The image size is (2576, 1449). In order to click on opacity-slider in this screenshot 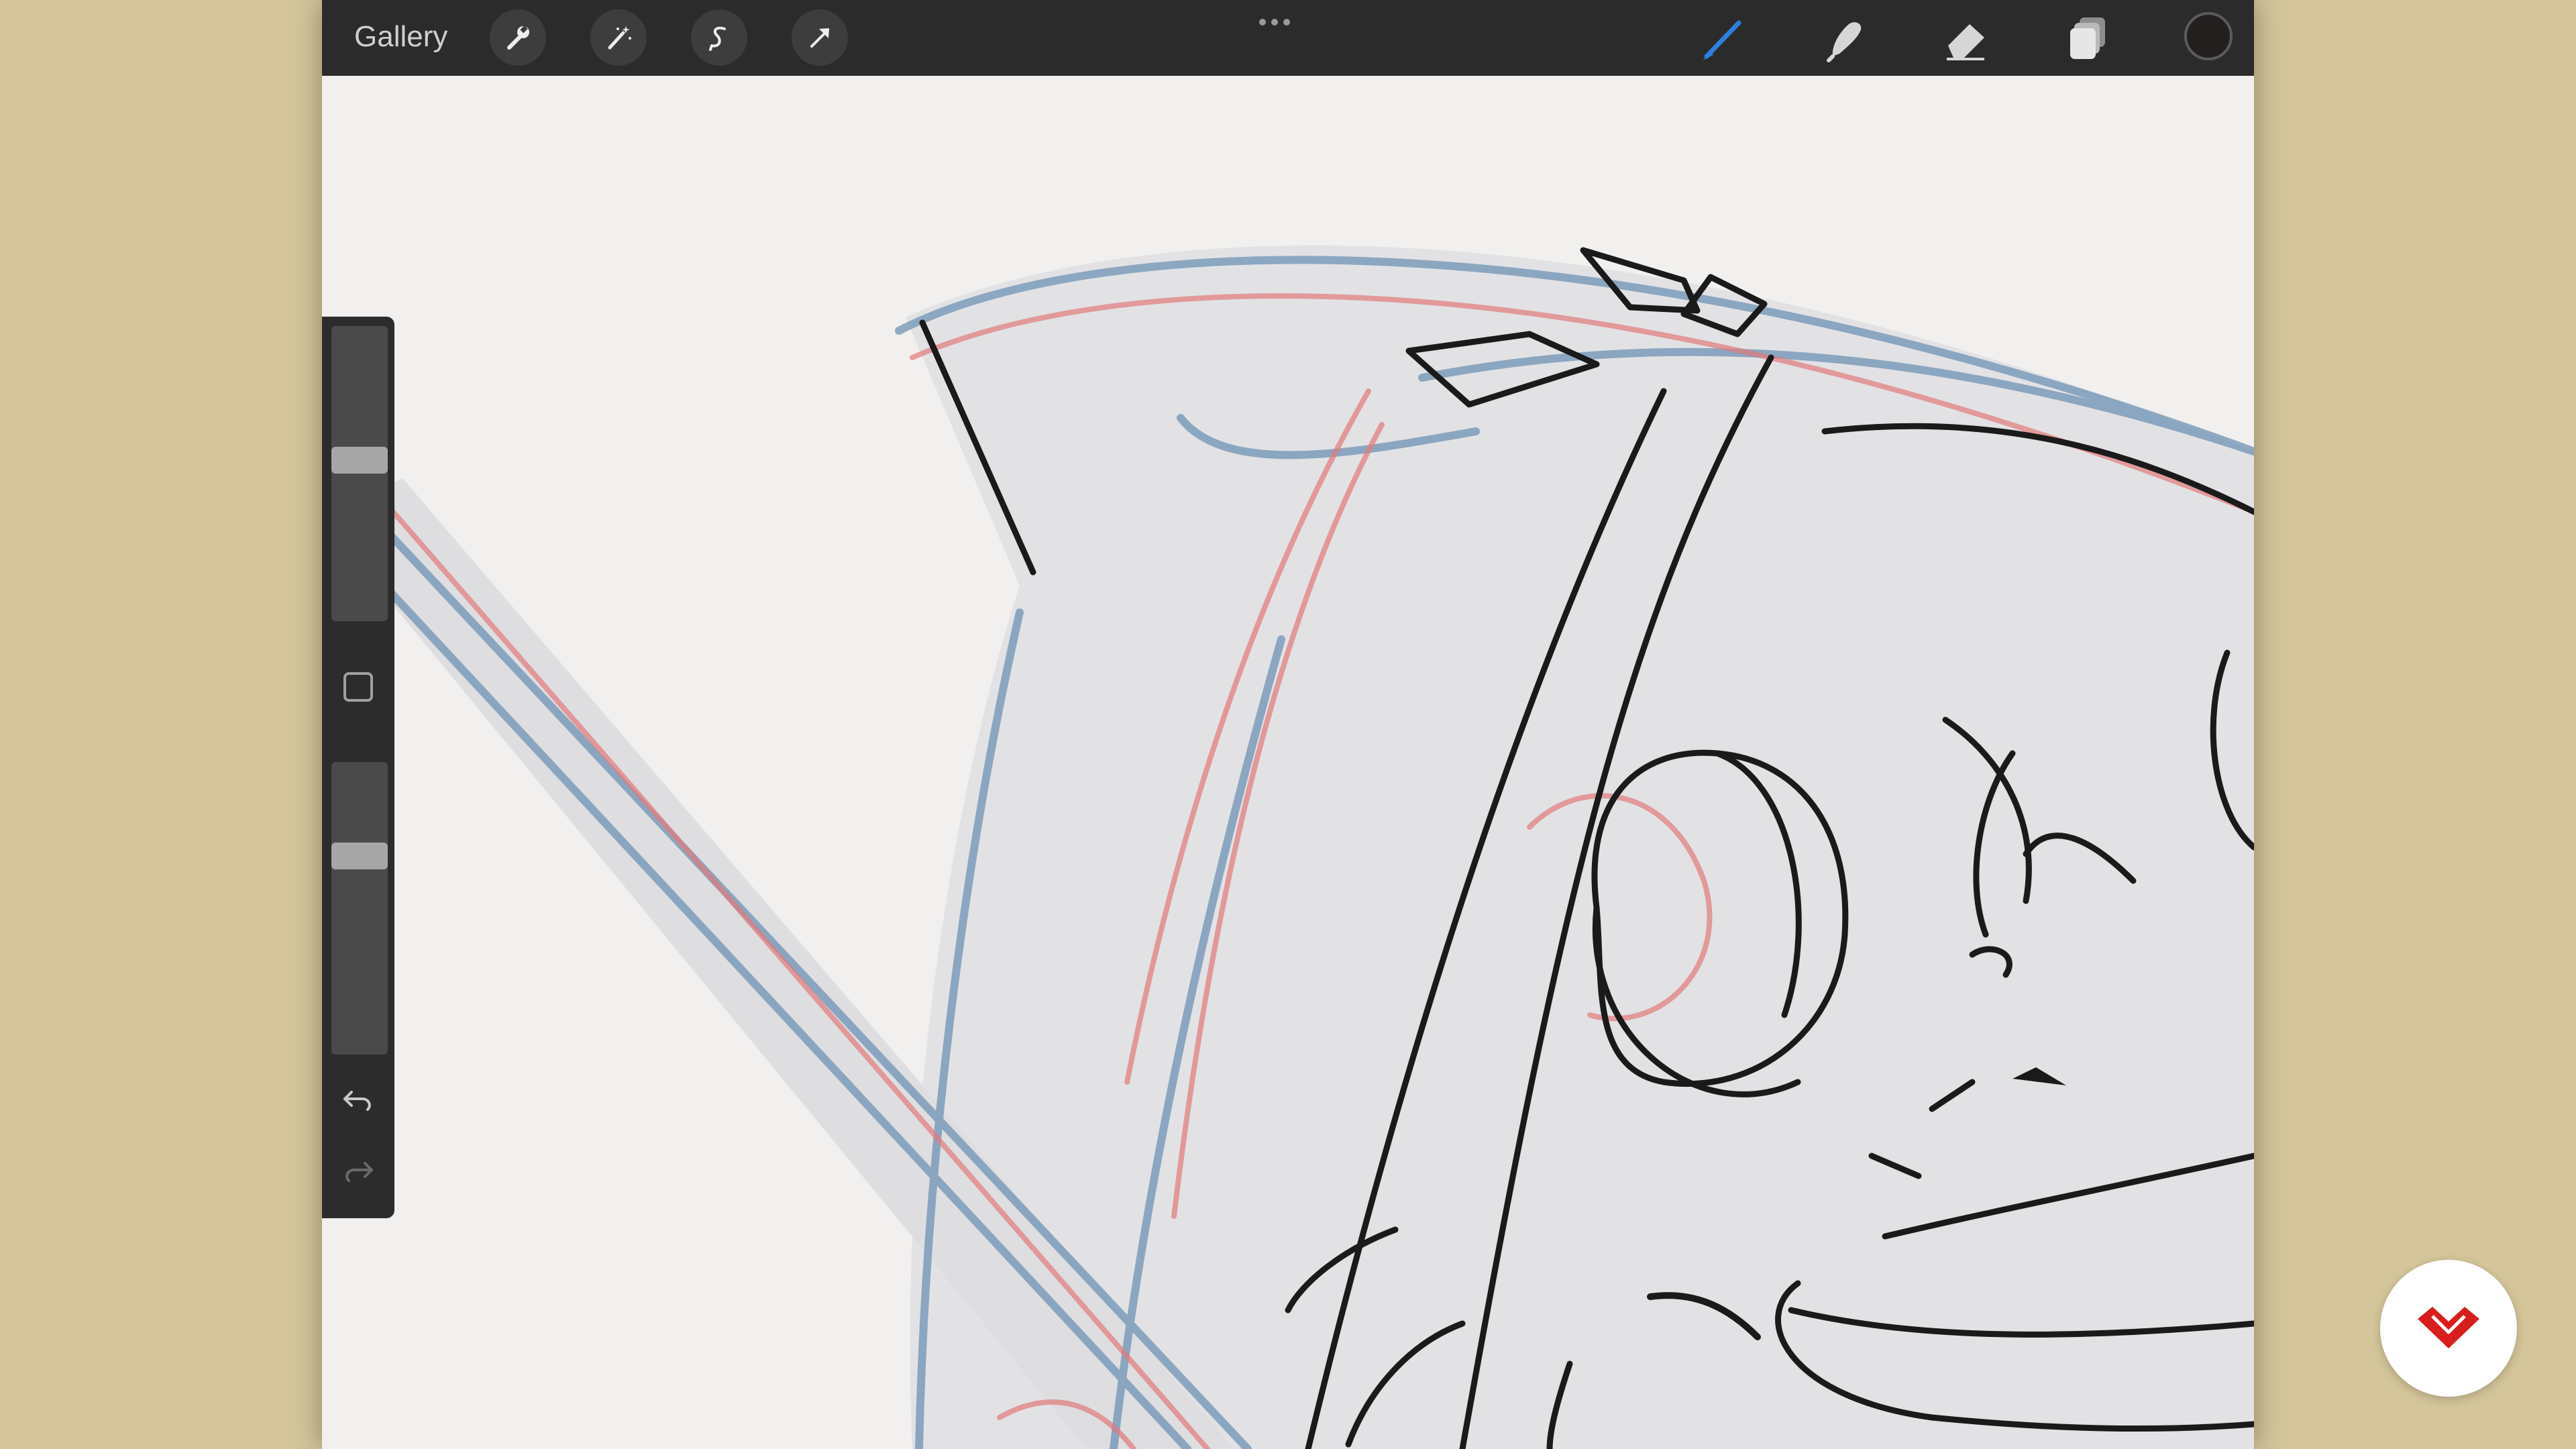, I will do `click(359, 908)`.